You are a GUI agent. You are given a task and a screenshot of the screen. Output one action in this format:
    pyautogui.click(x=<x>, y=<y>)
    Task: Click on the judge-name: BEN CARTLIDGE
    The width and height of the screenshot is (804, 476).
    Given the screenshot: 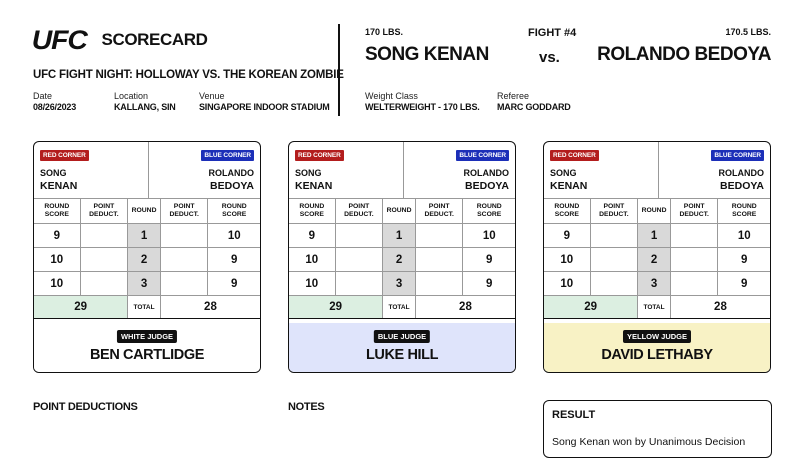 What is the action you would take?
    pyautogui.click(x=147, y=355)
    